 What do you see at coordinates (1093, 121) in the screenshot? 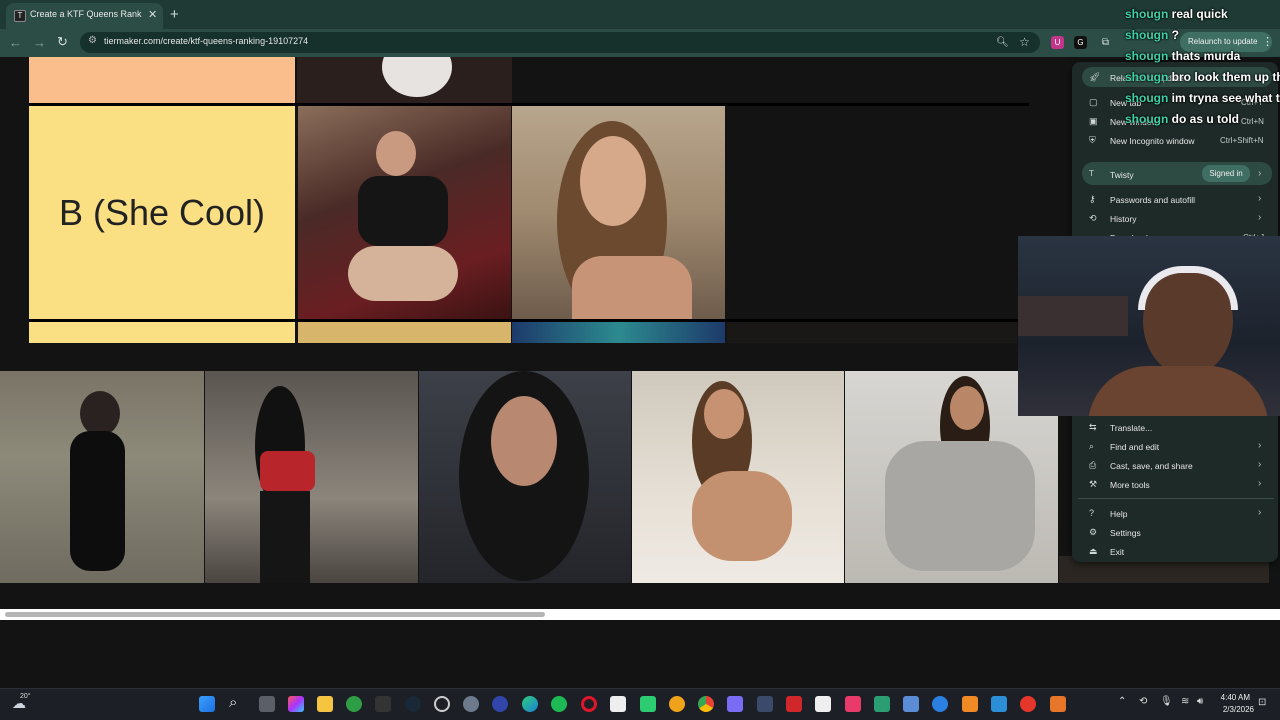
I see `new-window-icon: ▣` at bounding box center [1093, 121].